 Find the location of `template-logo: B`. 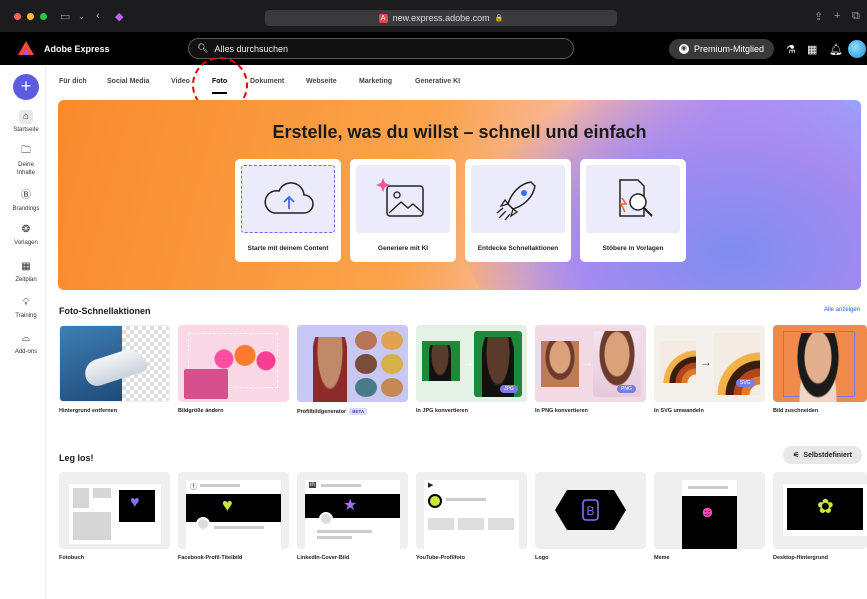

template-logo: B is located at coordinates (590, 510).